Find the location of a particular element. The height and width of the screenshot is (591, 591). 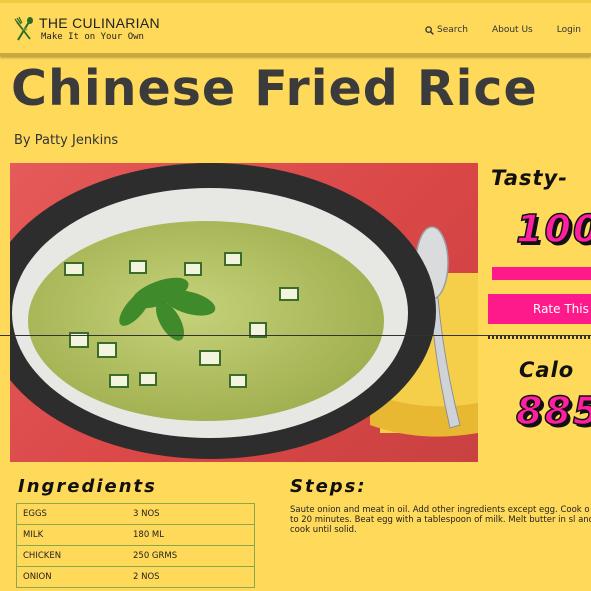

table-row: MILK 180 ML is located at coordinates (135, 535).